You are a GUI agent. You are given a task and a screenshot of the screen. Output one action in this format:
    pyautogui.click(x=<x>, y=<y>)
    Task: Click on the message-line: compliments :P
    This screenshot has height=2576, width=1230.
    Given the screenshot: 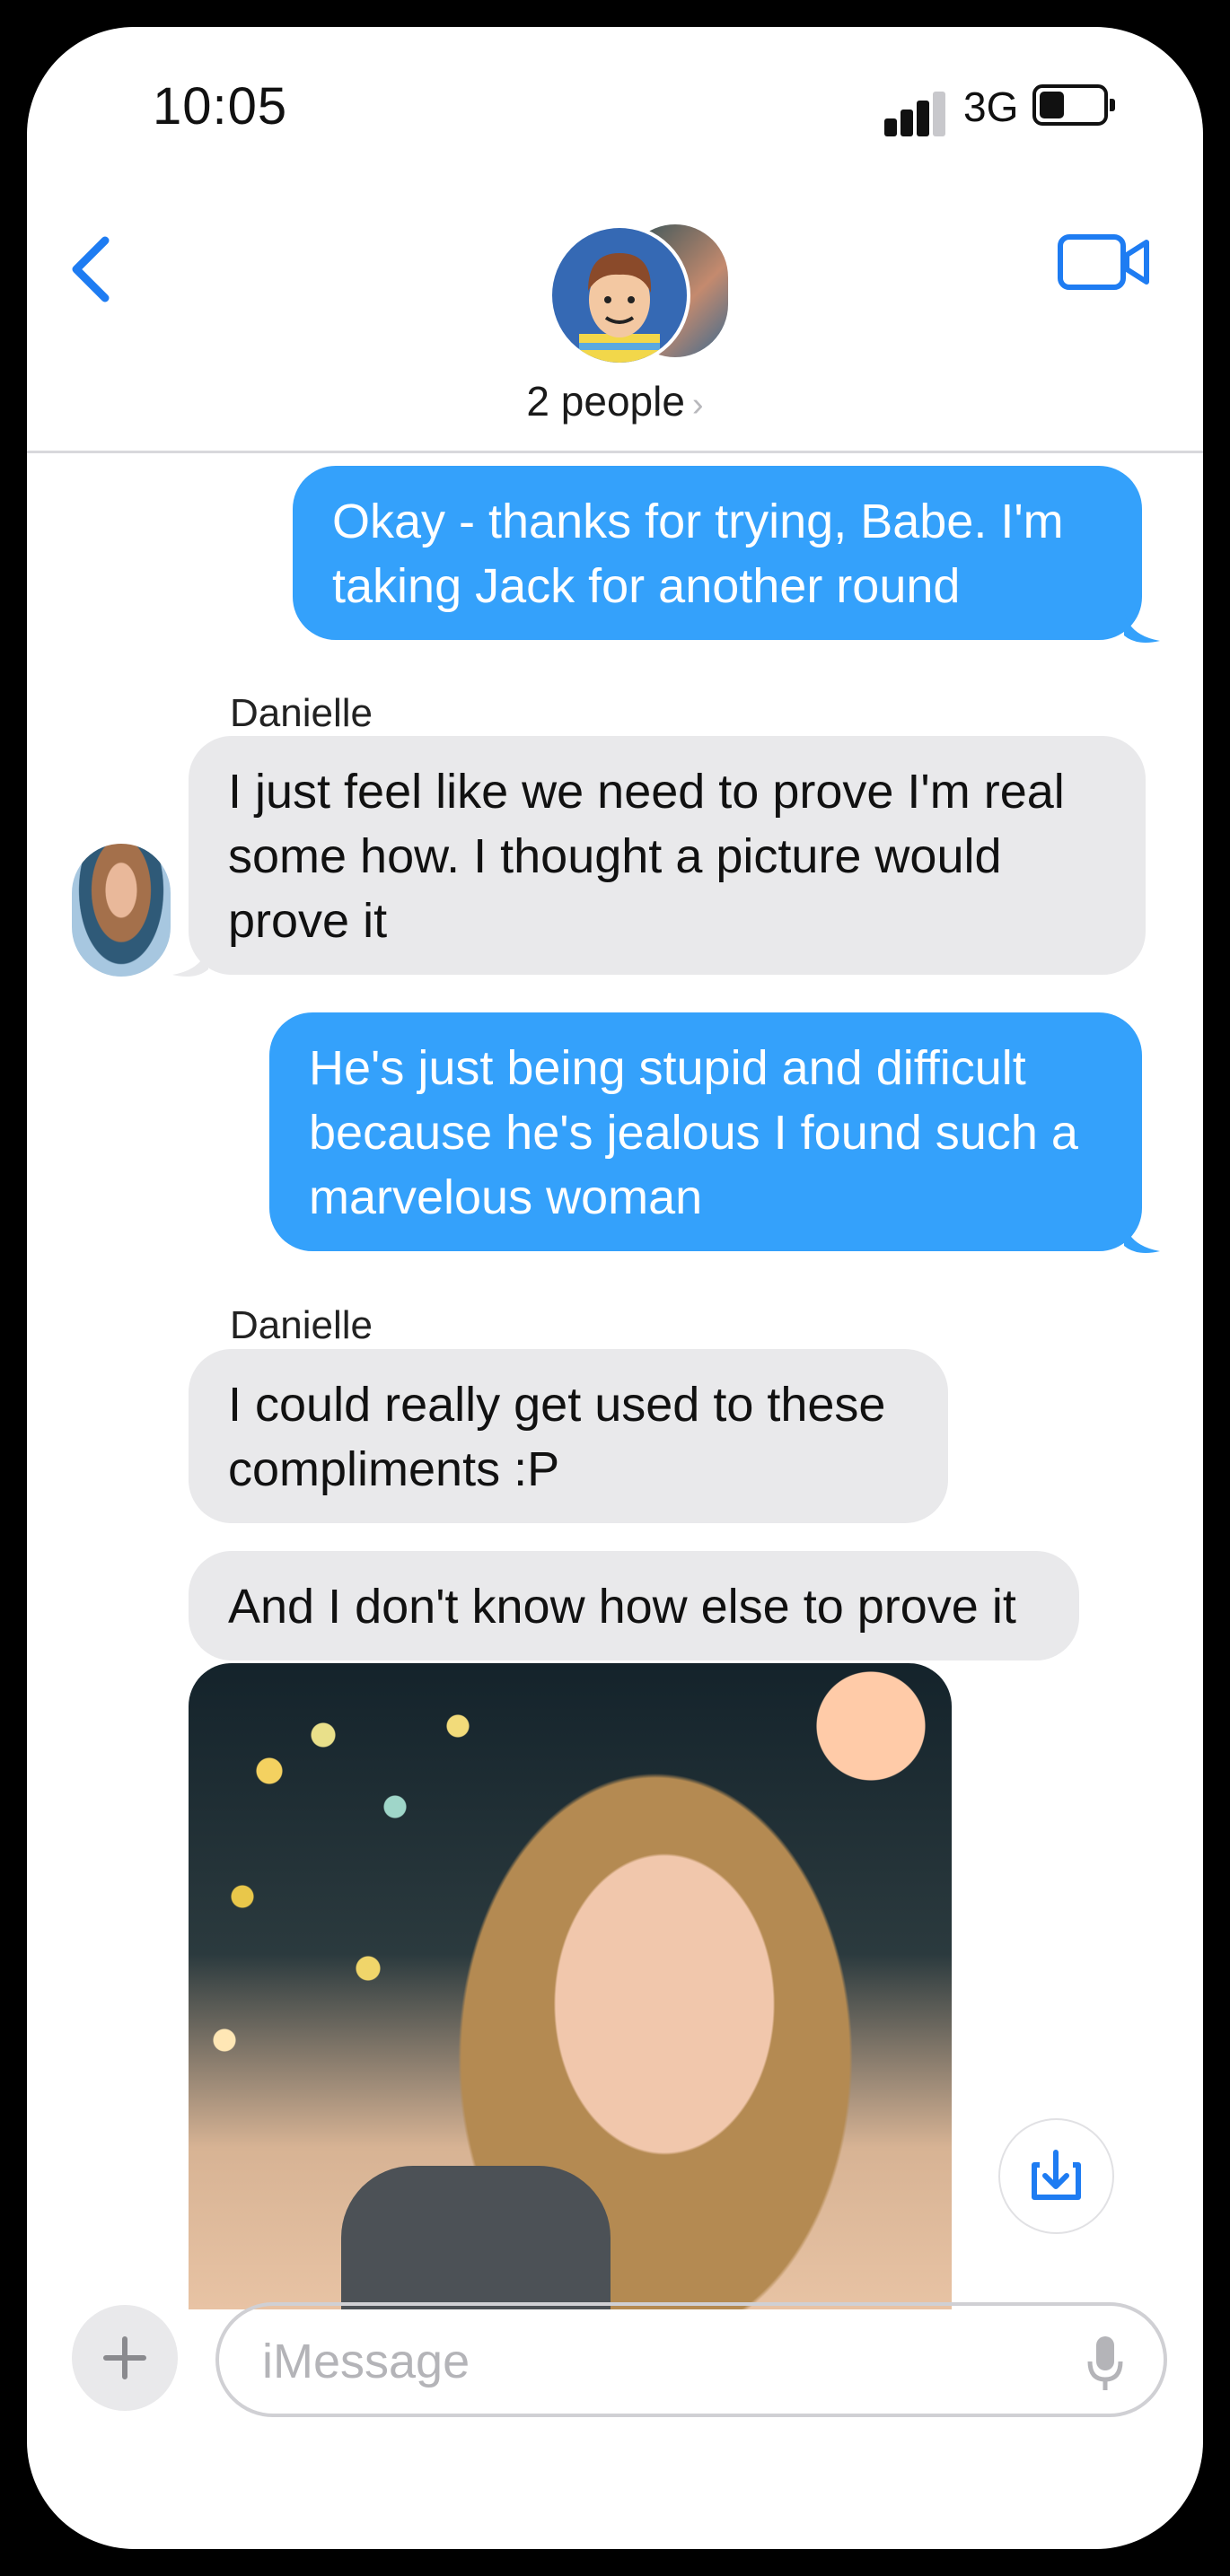 What is the action you would take?
    pyautogui.click(x=394, y=1469)
    